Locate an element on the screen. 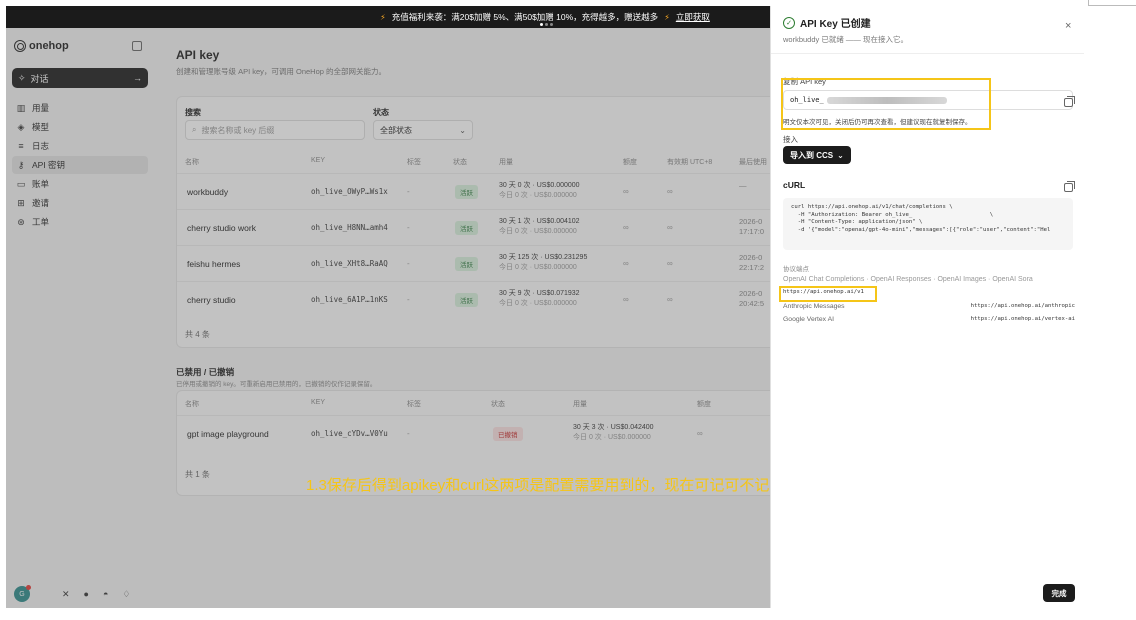 This screenshot has height=620, width=1136. promo-text: 充值福利来袭：满20$加赠 5%、满50$加赠 10%，充得越多，赠送越多 is located at coordinates (525, 17).